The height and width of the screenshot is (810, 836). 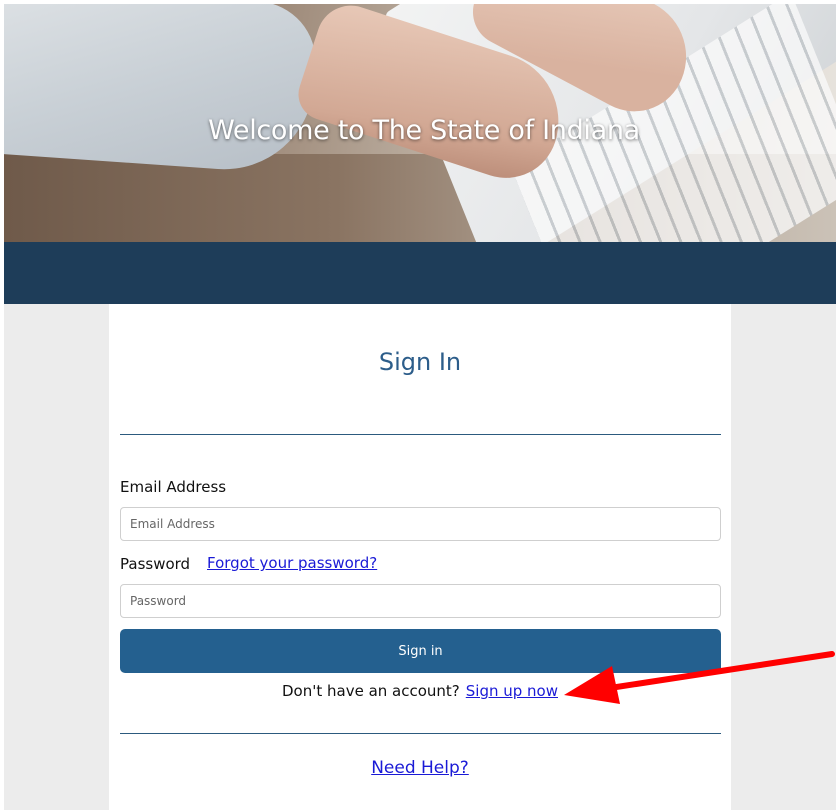 What do you see at coordinates (420, 733) in the screenshot?
I see `bottom-divider` at bounding box center [420, 733].